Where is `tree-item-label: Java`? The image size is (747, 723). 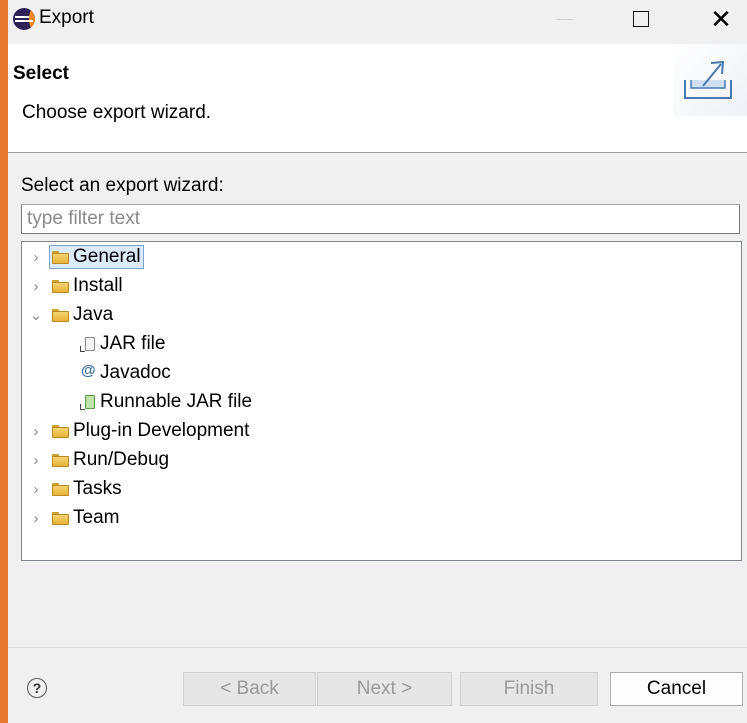
tree-item-label: Java is located at coordinates (93, 314).